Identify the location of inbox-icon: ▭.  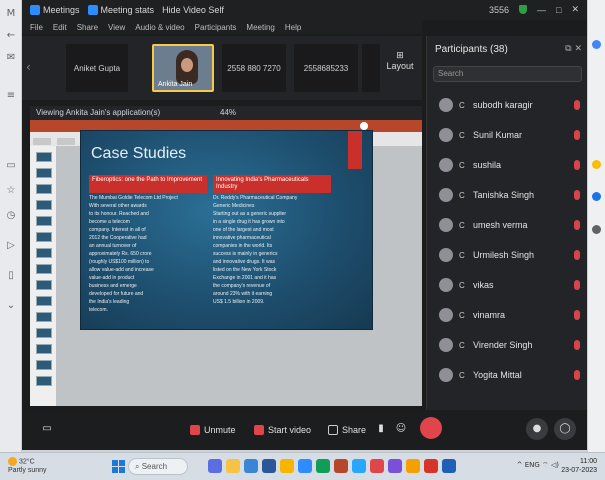
(11, 166).